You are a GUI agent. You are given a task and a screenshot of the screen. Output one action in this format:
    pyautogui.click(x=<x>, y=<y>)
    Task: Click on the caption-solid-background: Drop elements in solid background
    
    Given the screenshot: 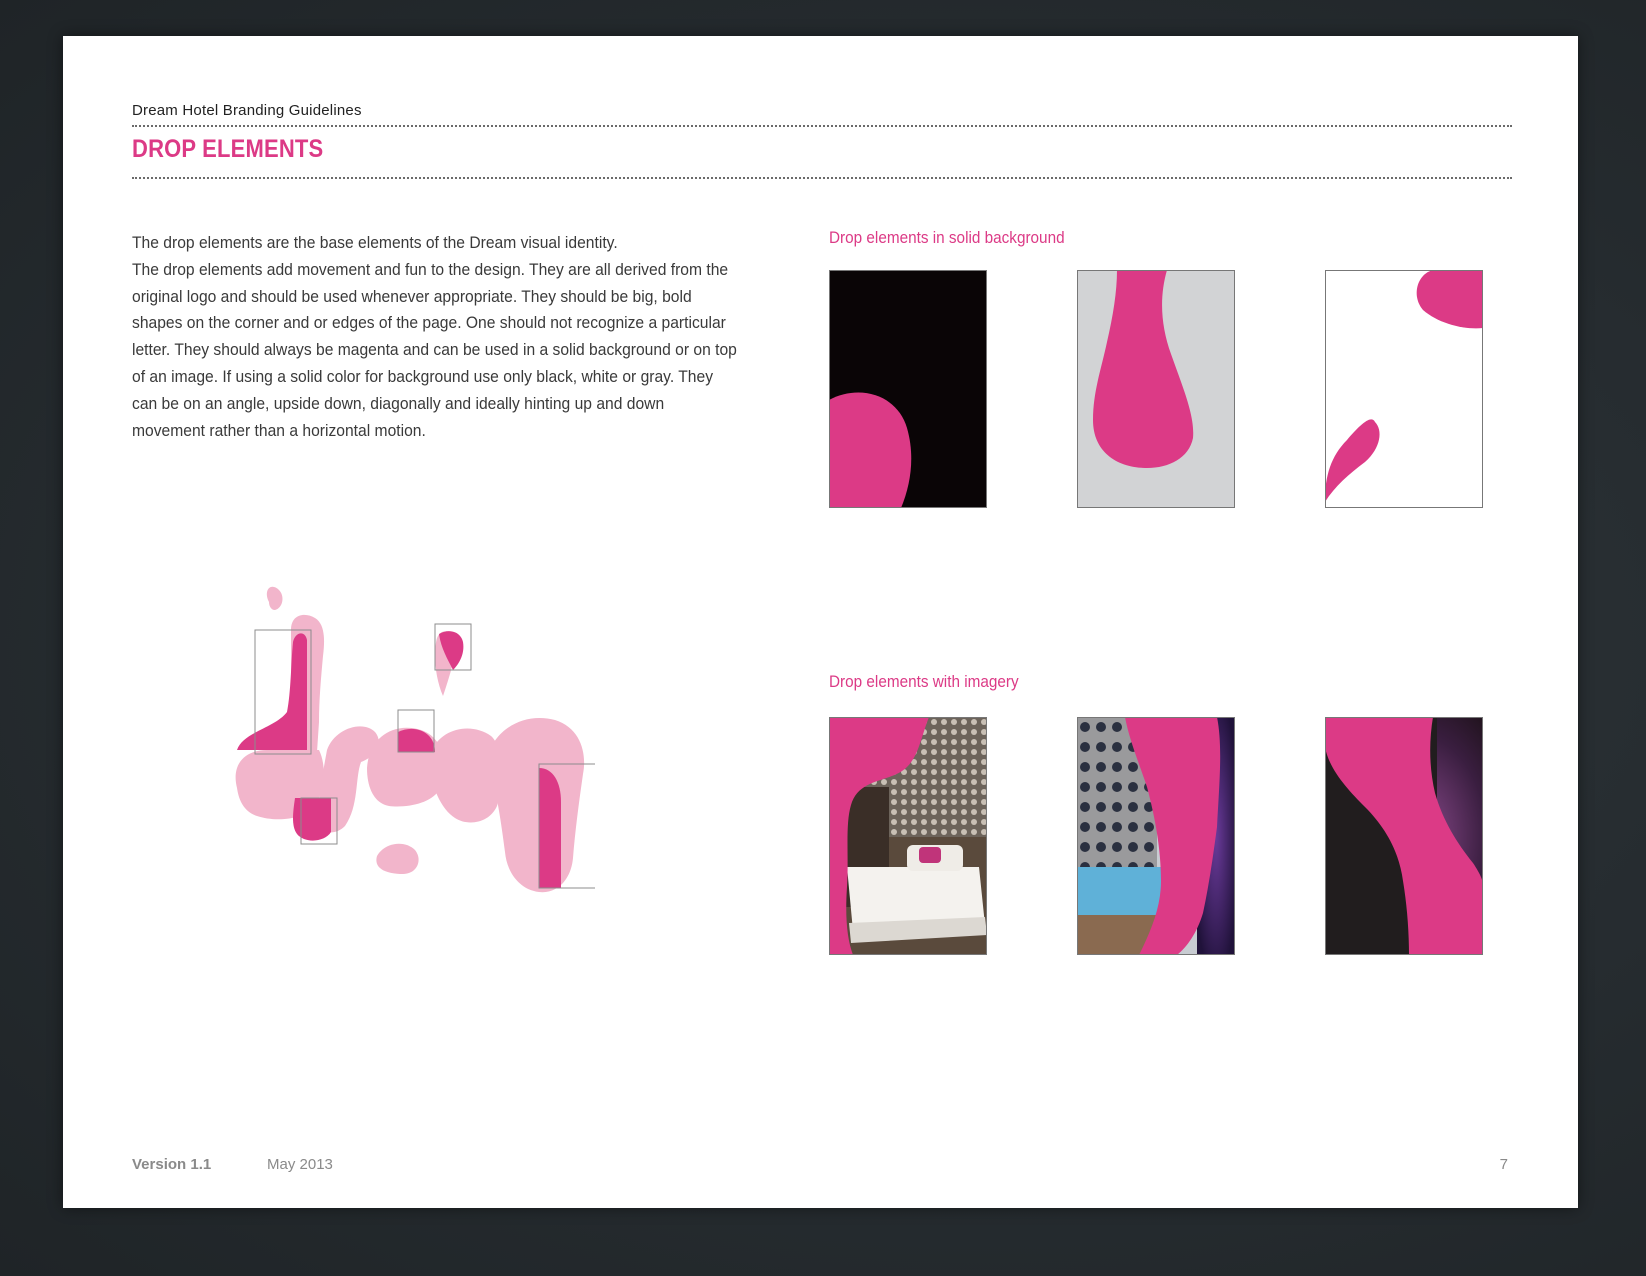 What is the action you would take?
    pyautogui.click(x=947, y=237)
    